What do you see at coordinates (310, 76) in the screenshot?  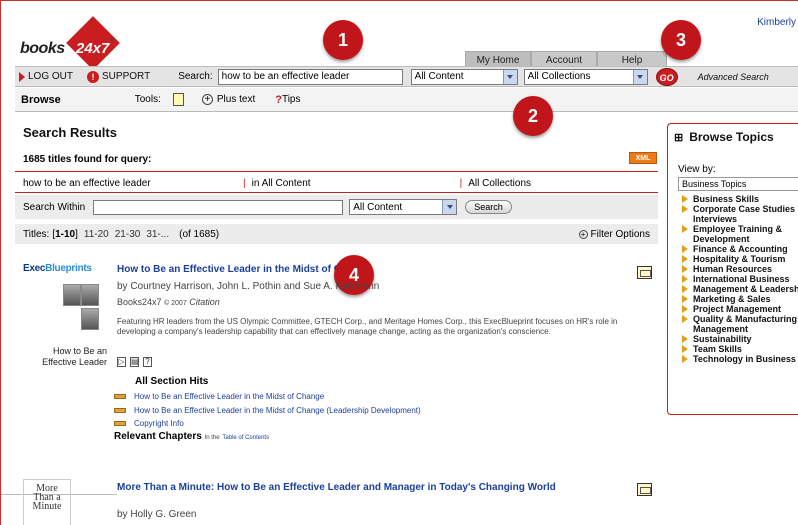 I see `search-input: how to be an effective leader` at bounding box center [310, 76].